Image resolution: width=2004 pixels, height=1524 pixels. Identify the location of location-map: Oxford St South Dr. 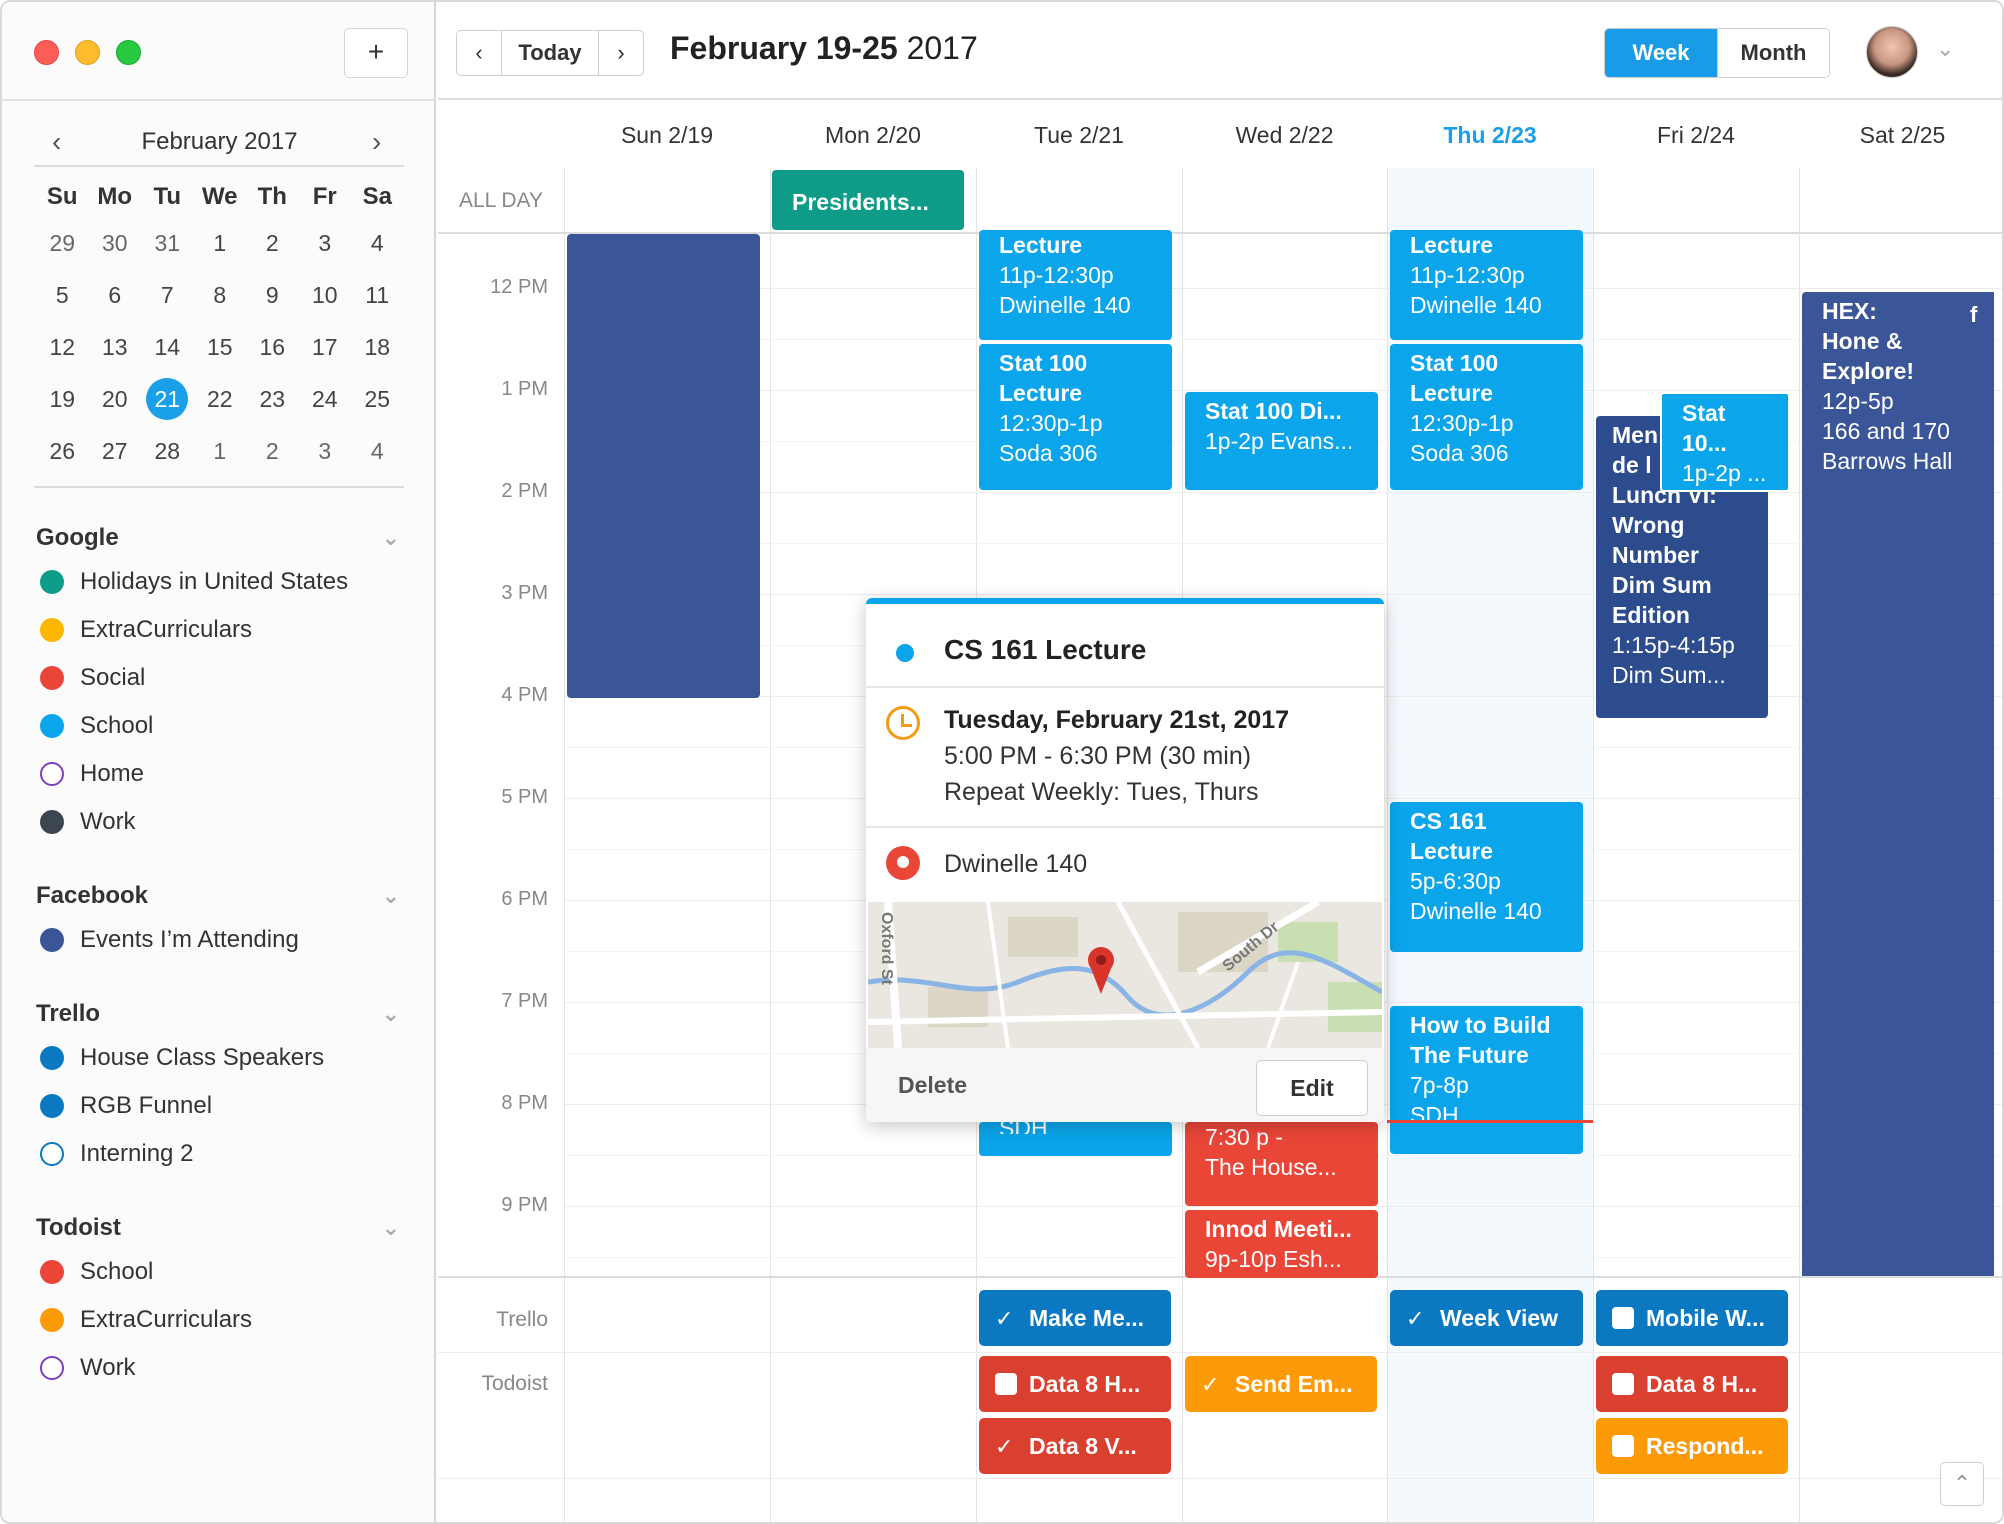
(1125, 975).